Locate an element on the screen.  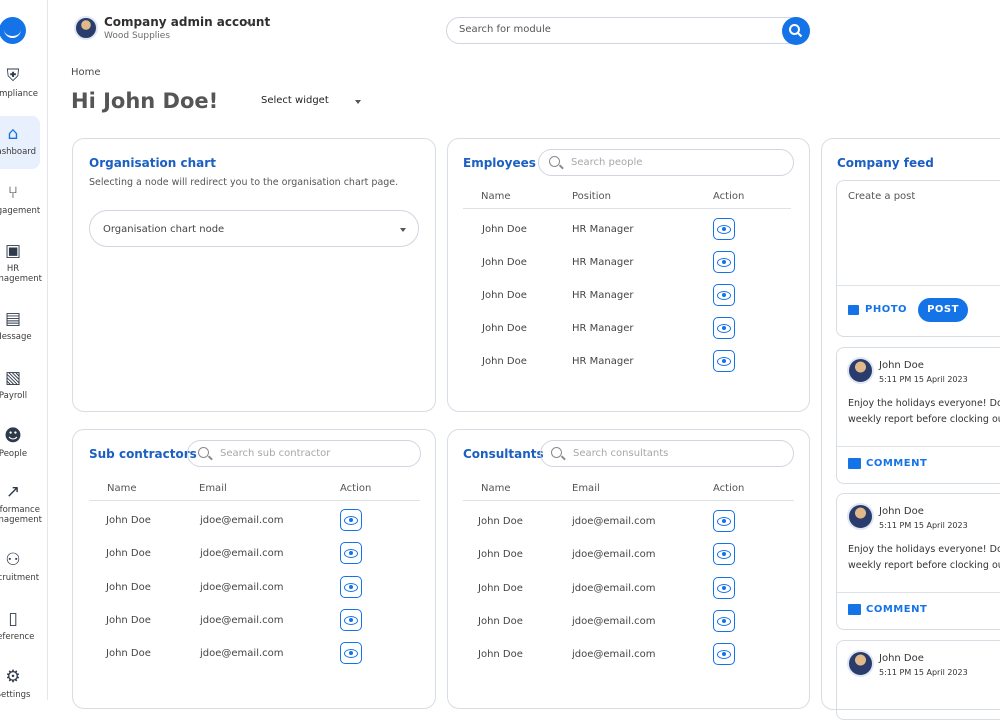
sidebar-item-settings: ⚙ Settings is located at coordinates (20, 683).